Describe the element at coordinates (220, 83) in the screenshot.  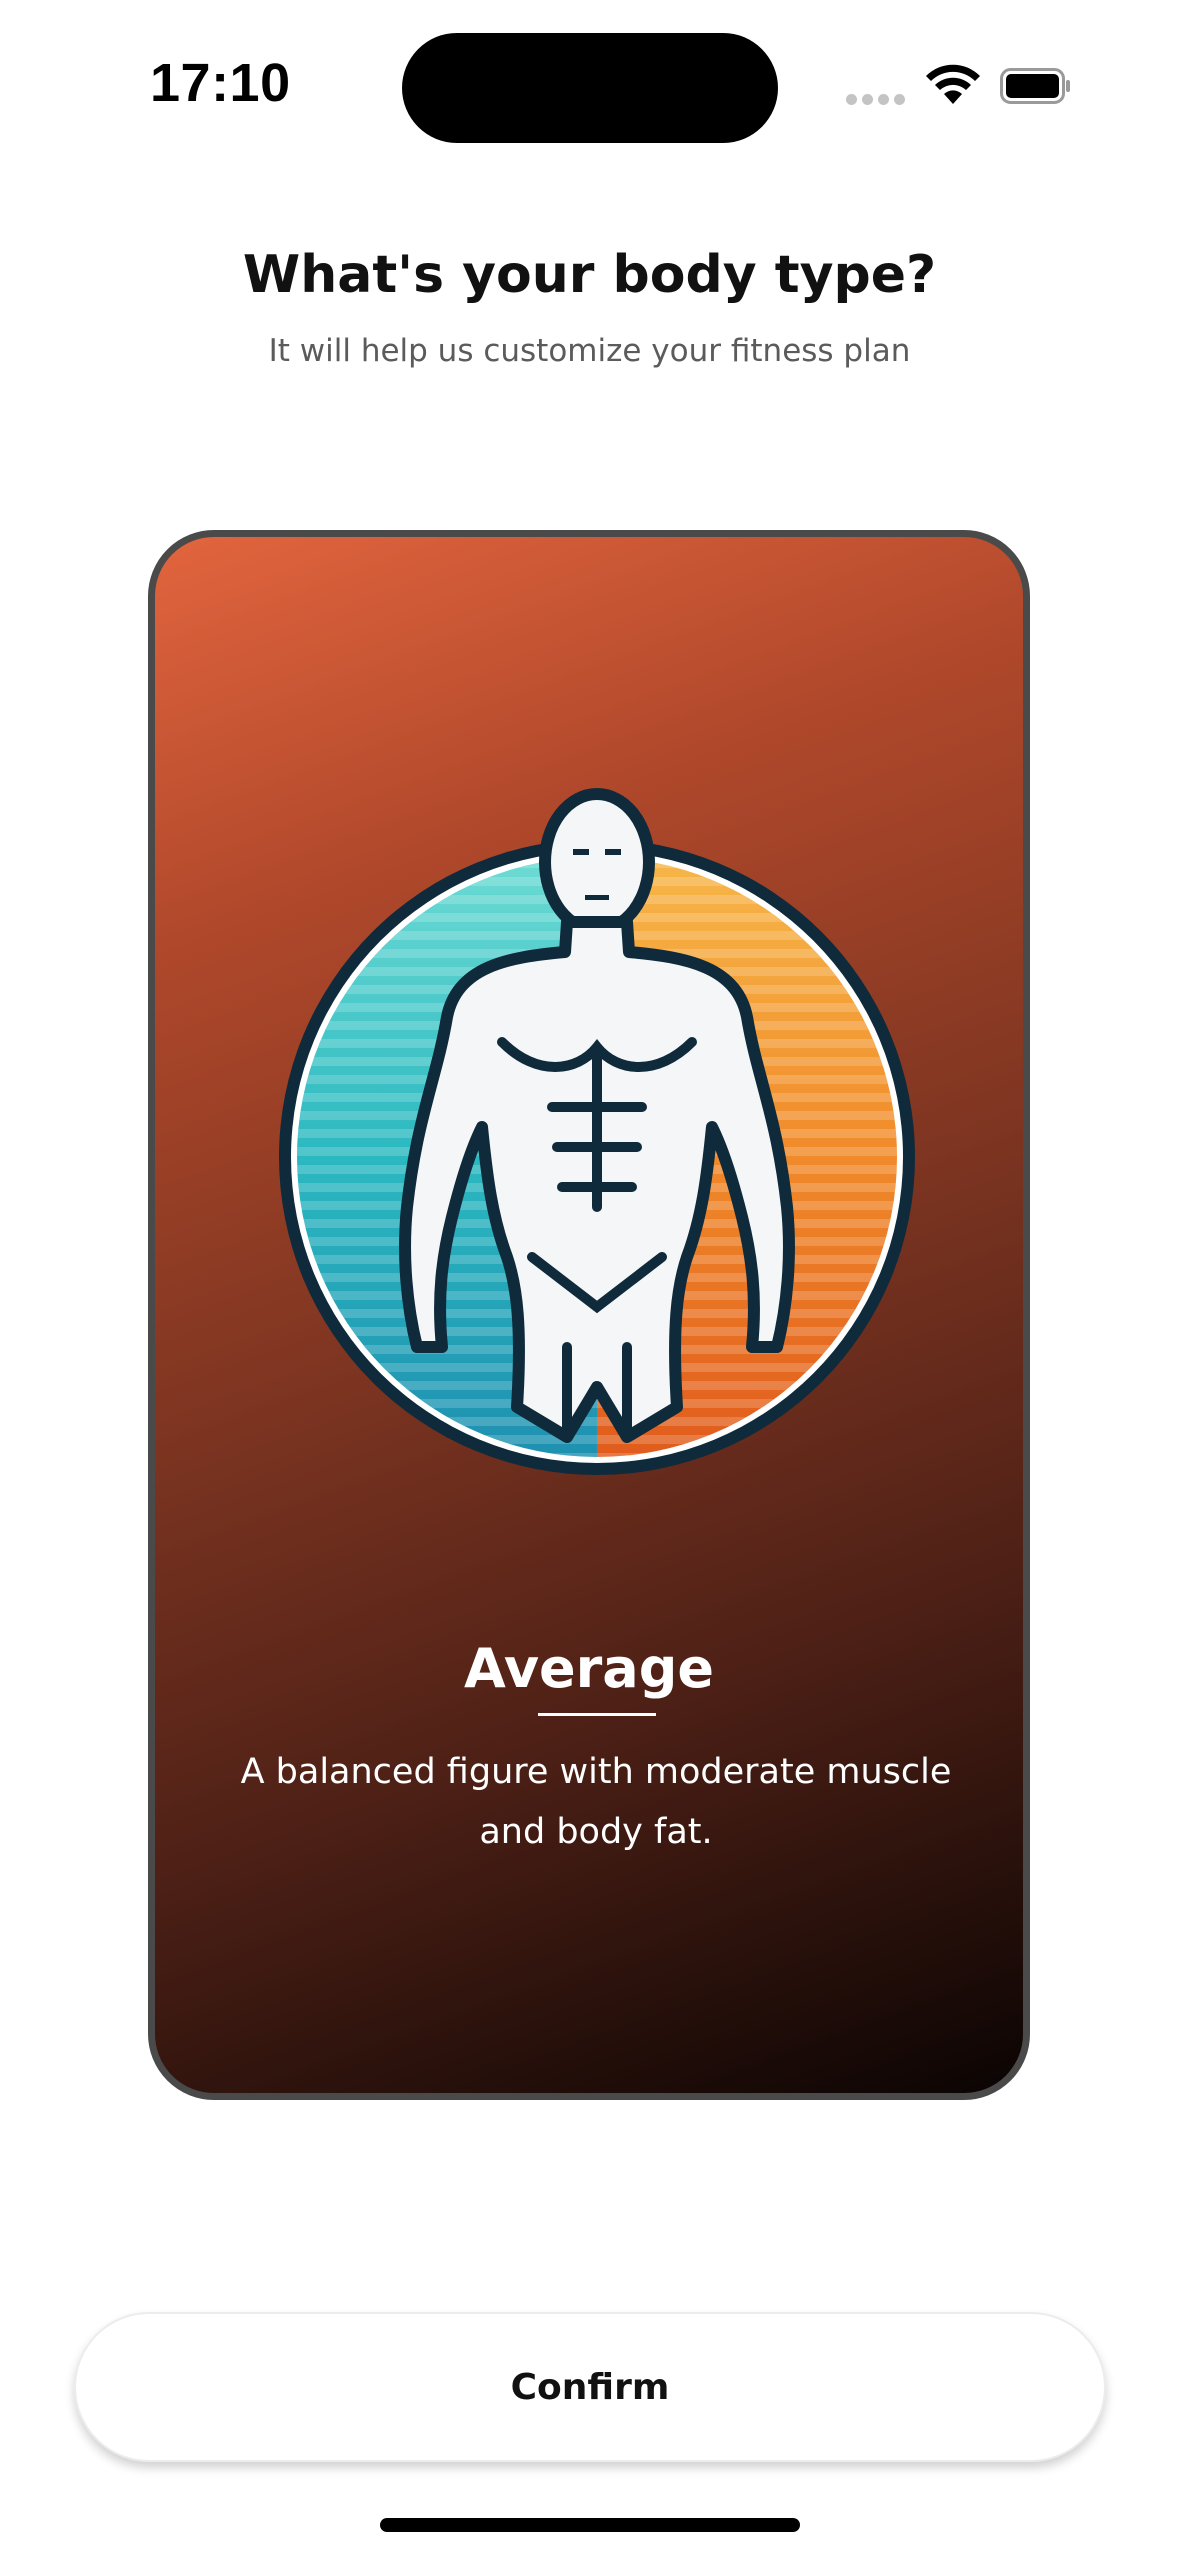
I see `status-time: 17:10` at that location.